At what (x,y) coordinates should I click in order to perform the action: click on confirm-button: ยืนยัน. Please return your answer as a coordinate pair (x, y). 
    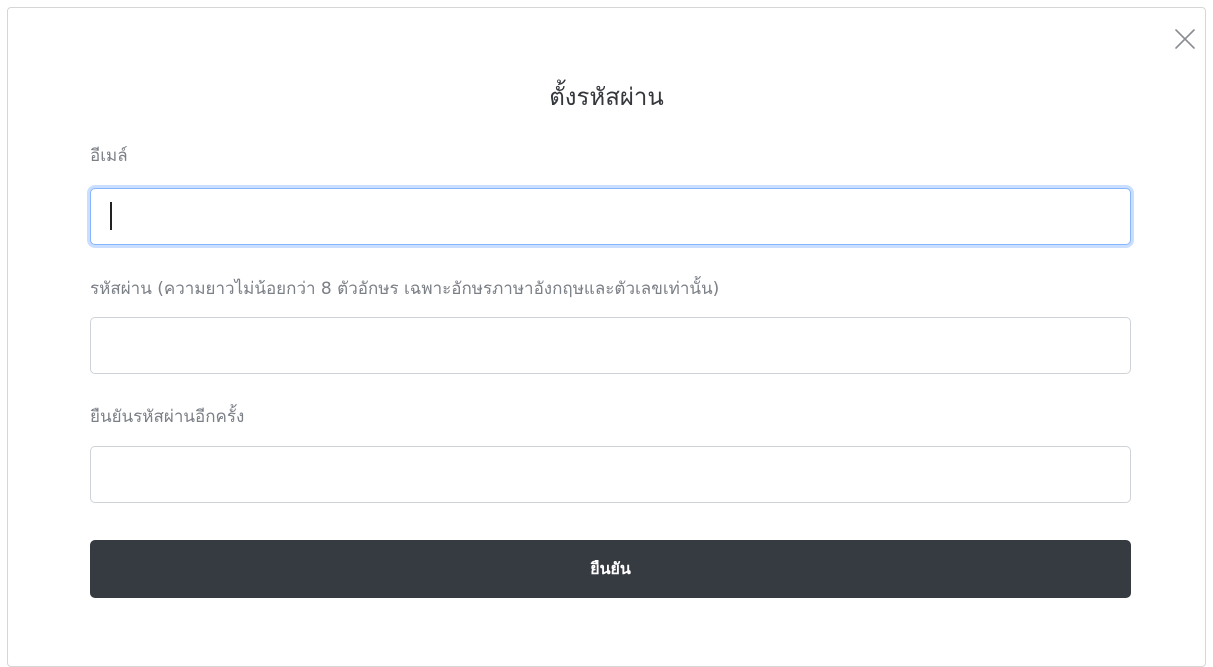
    Looking at the image, I should click on (610, 569).